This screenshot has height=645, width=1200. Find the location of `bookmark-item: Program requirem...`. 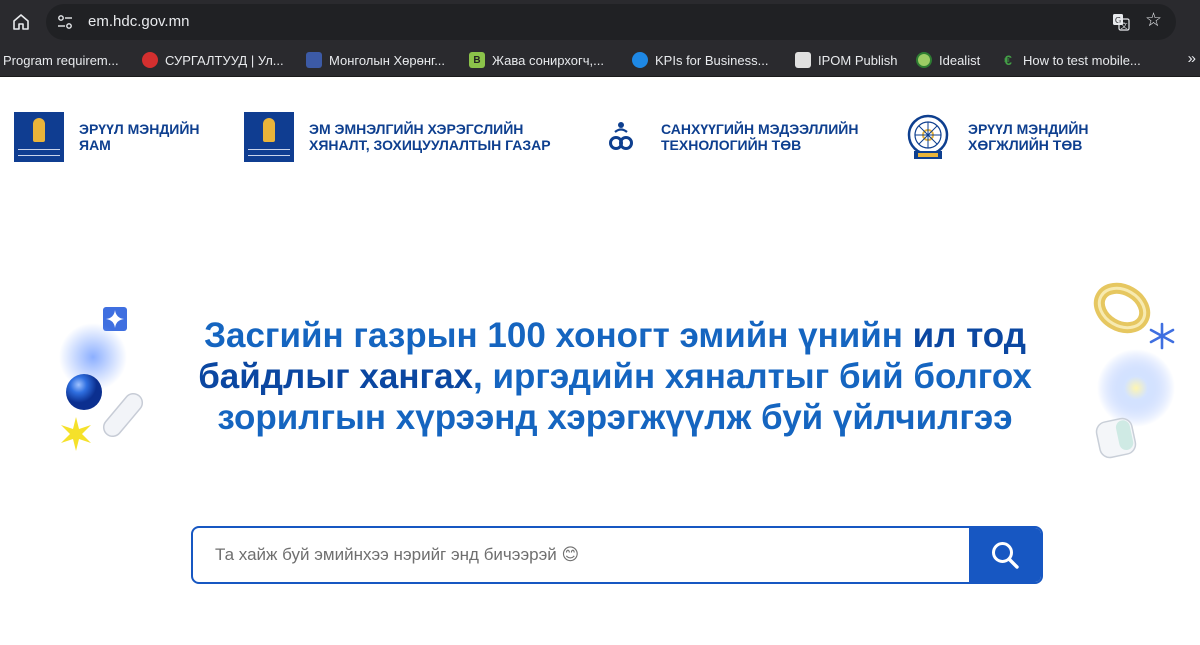

bookmark-item: Program requirem... is located at coordinates (61, 60).